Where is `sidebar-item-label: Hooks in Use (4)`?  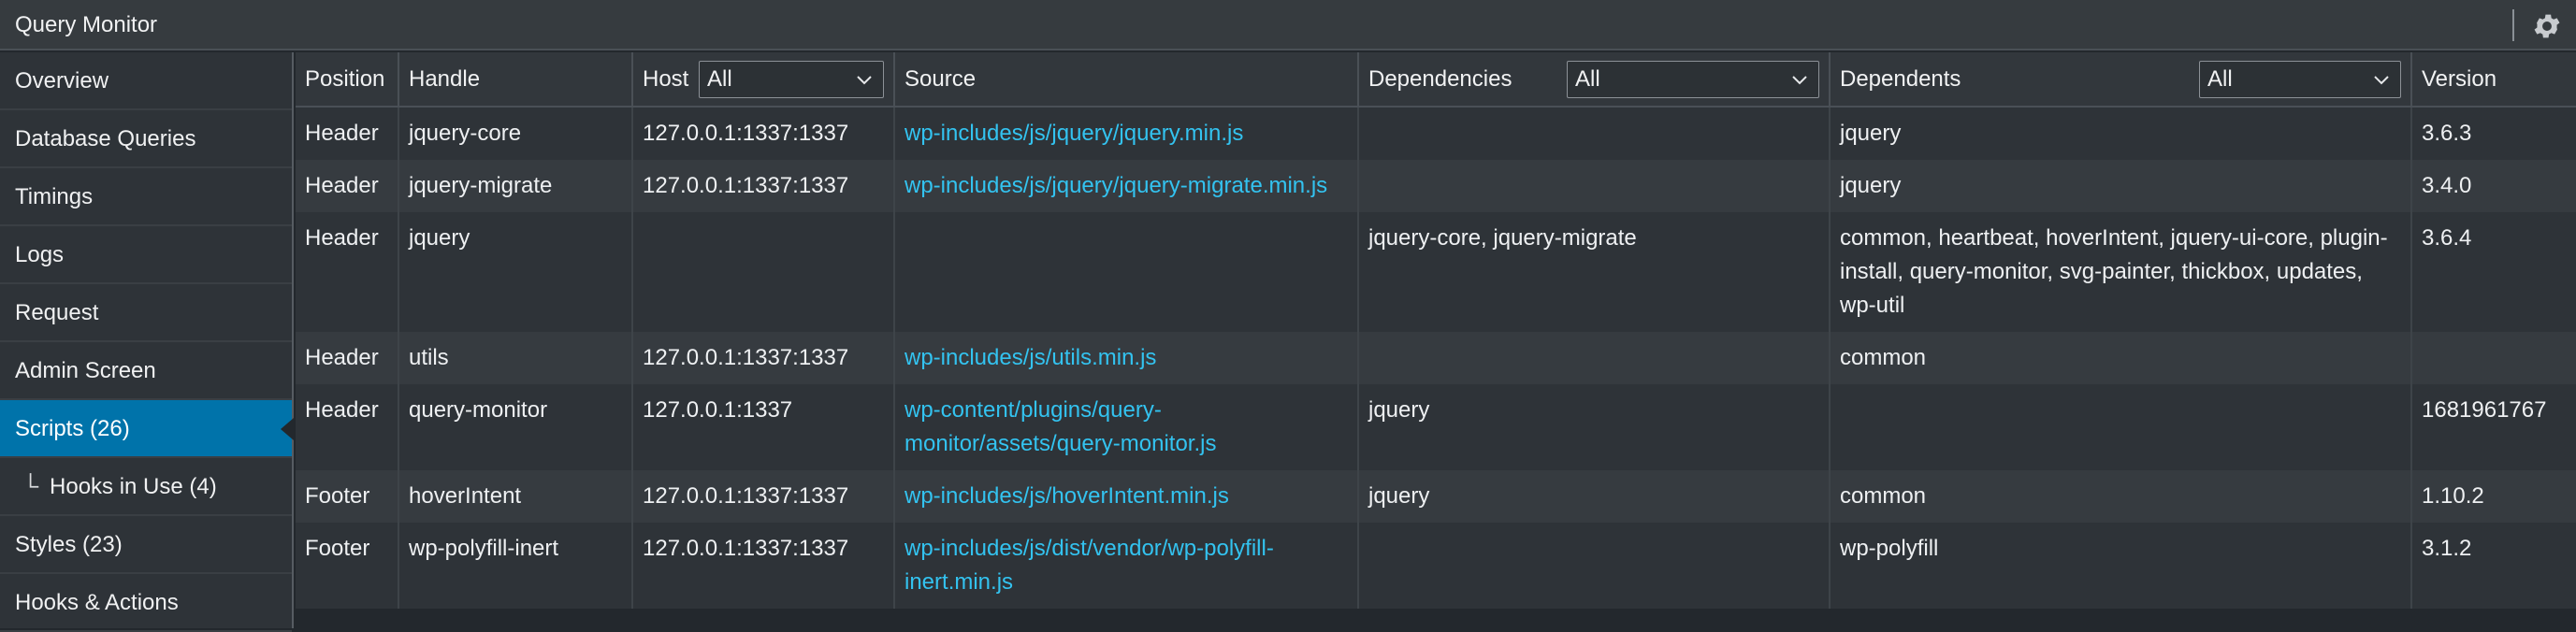
sidebar-item-label: Hooks in Use (4) is located at coordinates (133, 486).